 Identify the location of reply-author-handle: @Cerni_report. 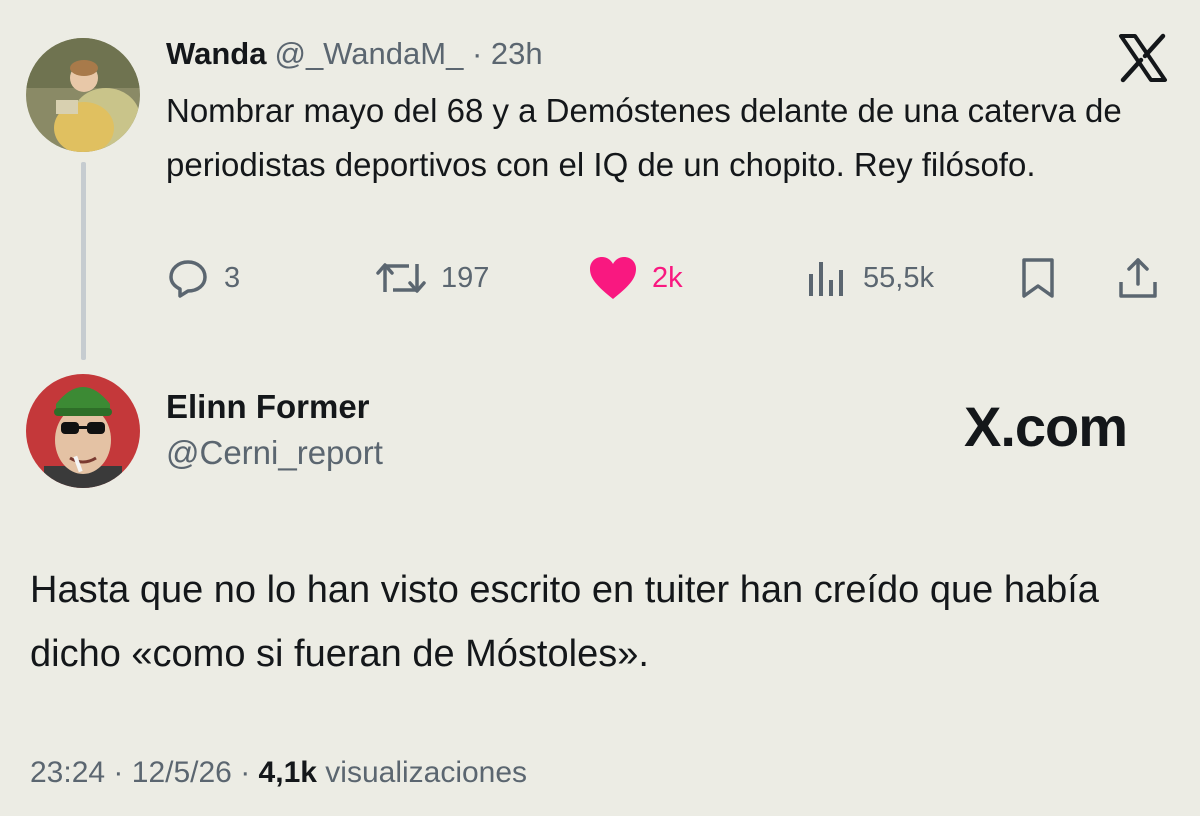
(274, 453).